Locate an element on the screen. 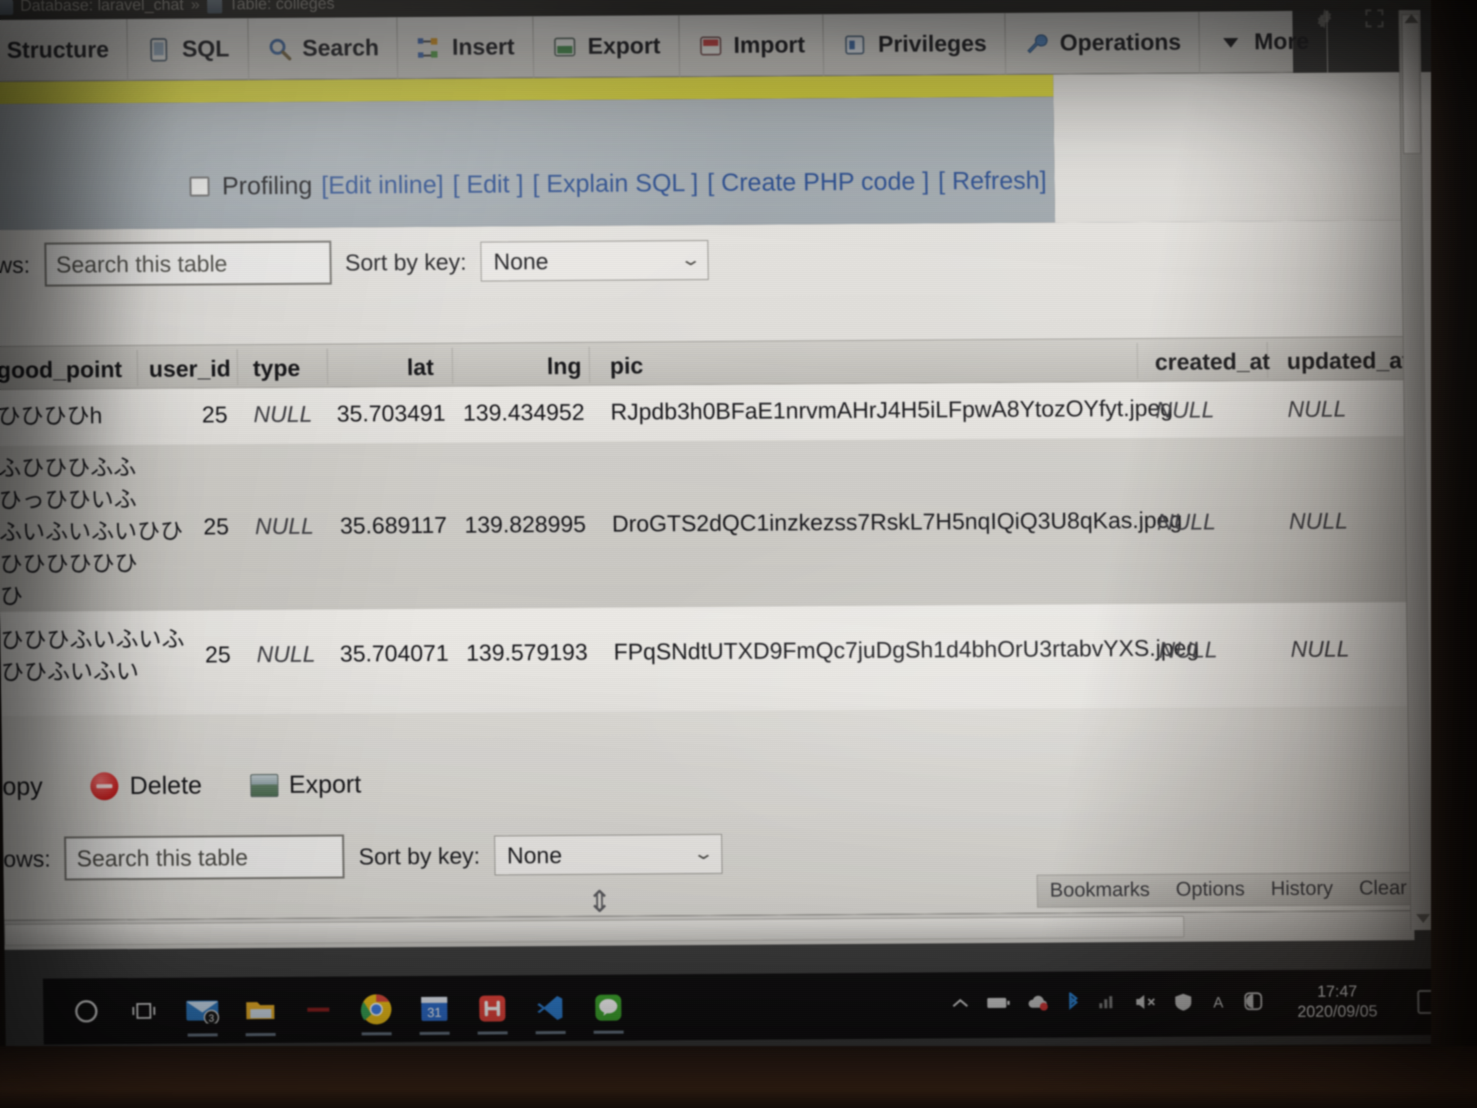 This screenshot has height=1108, width=1477. console-link-bar: Bookmarks Options History Clear is located at coordinates (1228, 890).